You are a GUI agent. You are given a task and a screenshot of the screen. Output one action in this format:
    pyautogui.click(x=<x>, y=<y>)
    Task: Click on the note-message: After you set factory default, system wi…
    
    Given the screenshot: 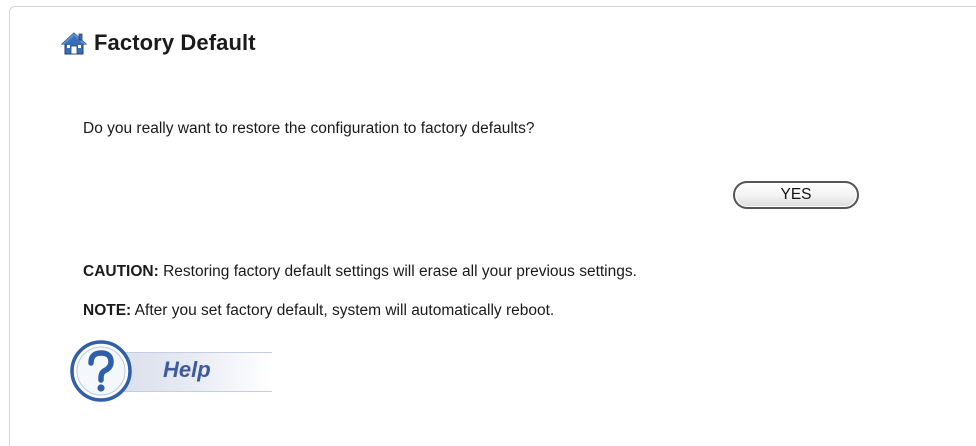 What is the action you would take?
    pyautogui.click(x=343, y=310)
    